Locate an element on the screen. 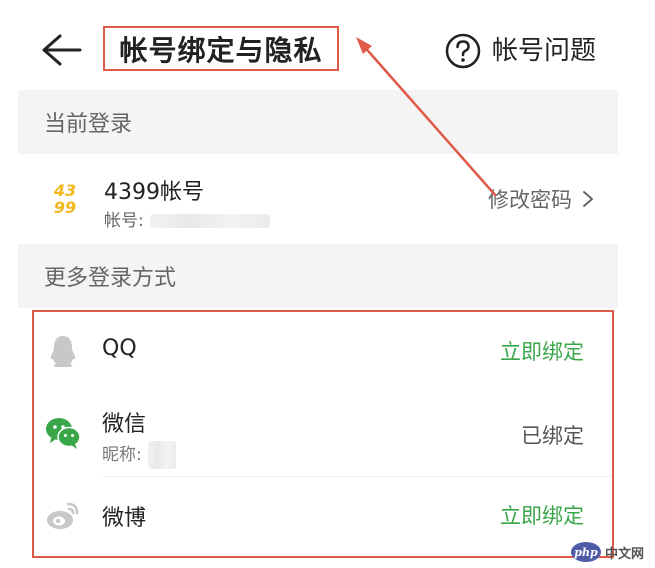  bind-qq-button: 立即绑定 is located at coordinates (542, 351).